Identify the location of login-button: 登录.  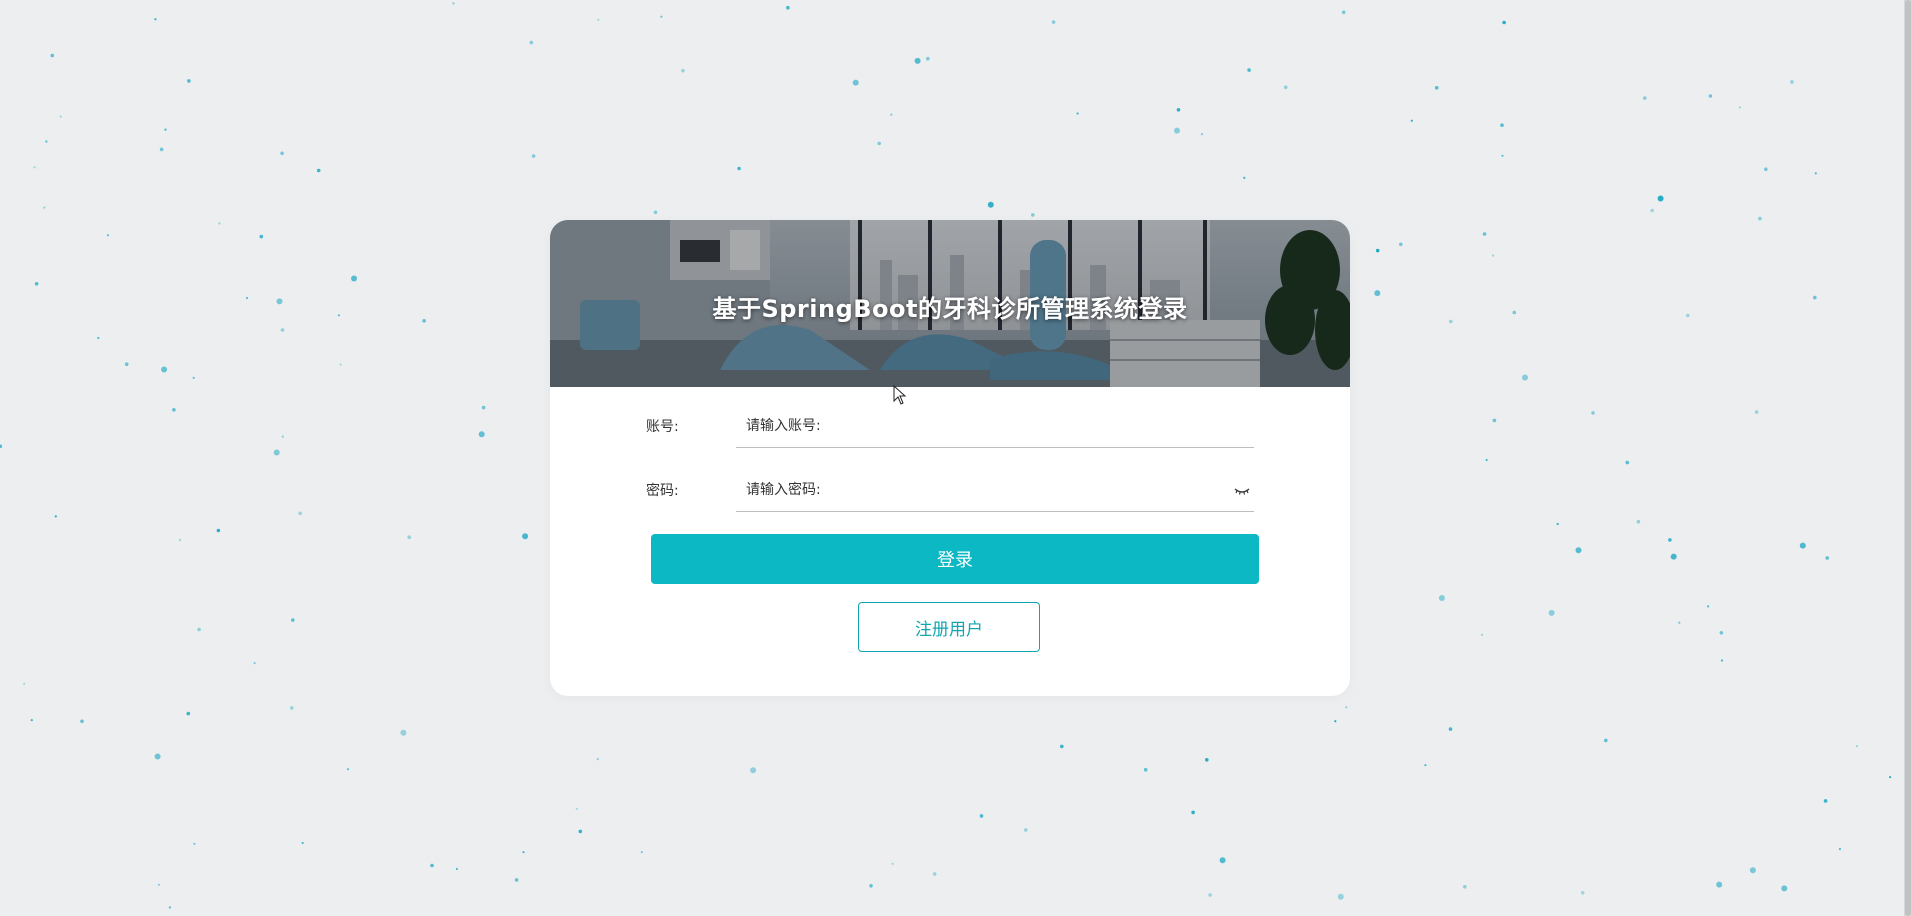
(955, 559).